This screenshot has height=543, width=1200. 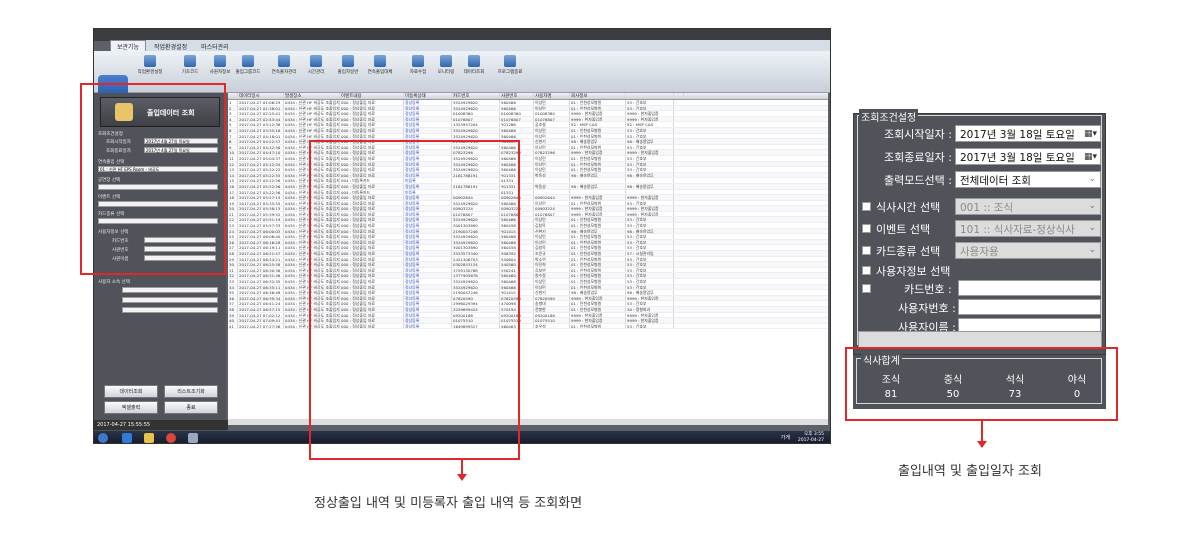 I want to click on door-icon, so click(x=284, y=61).